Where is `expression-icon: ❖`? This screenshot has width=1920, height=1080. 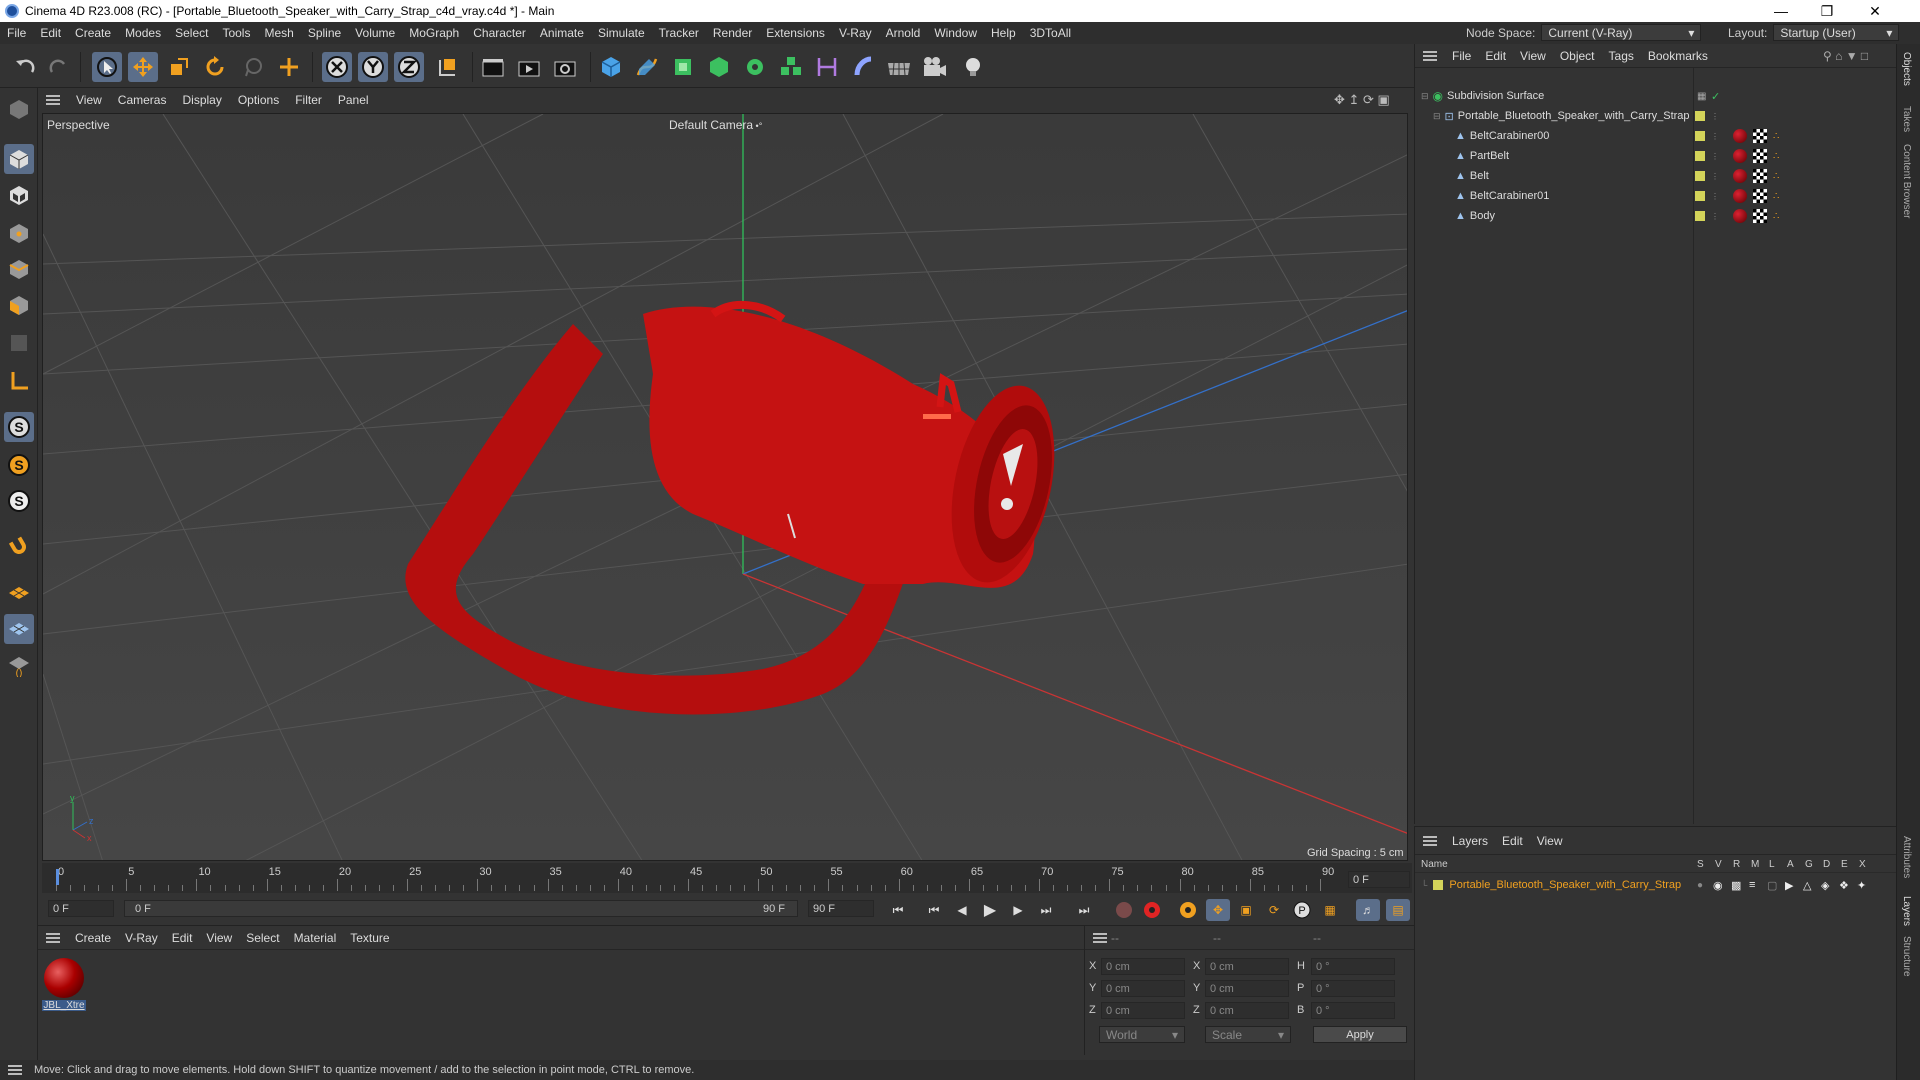 expression-icon: ❖ is located at coordinates (1844, 885).